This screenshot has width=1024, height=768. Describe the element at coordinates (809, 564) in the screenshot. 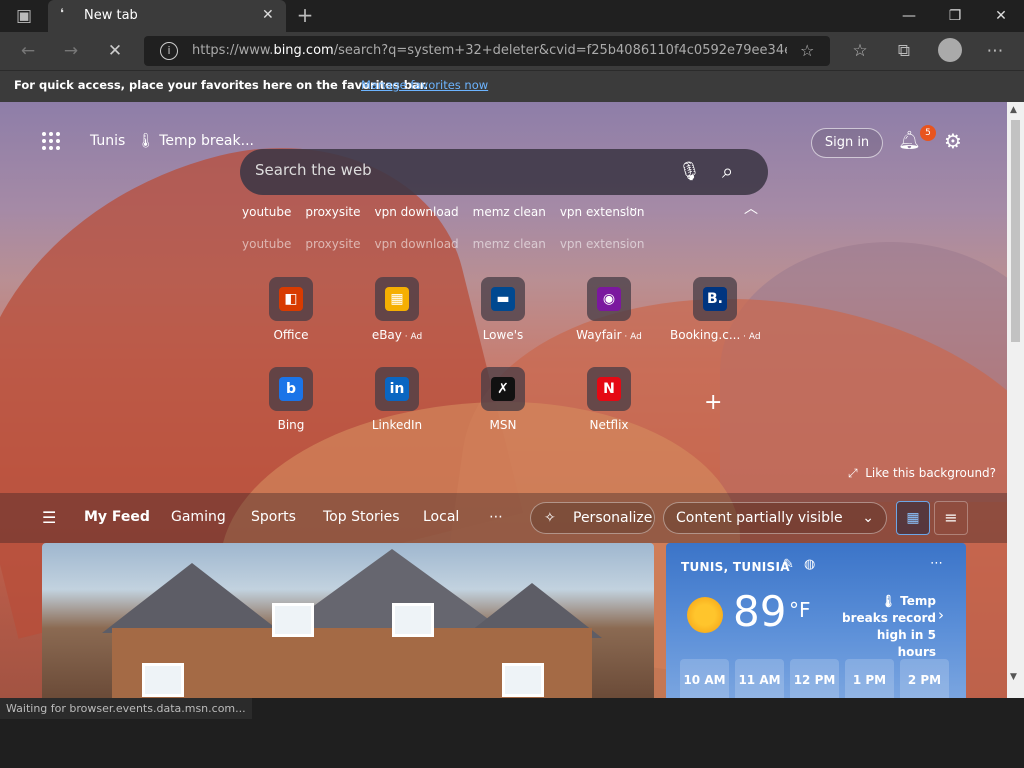

I see `globe-icon: ◍` at that location.